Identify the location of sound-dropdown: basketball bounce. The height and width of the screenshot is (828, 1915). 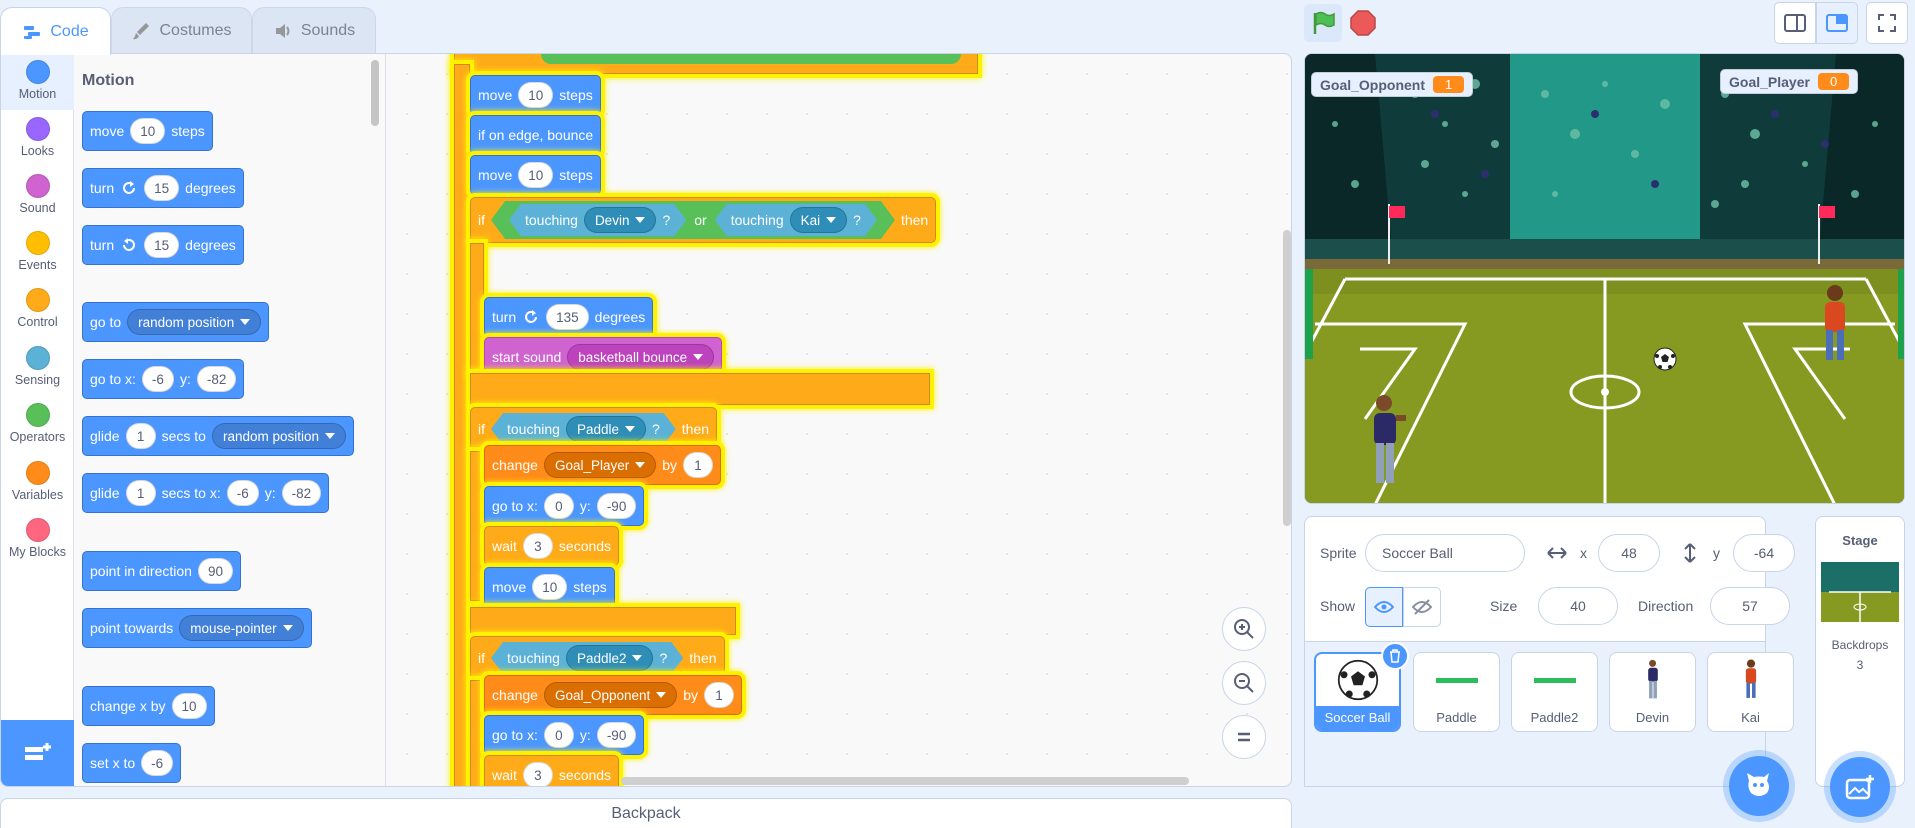
(641, 357).